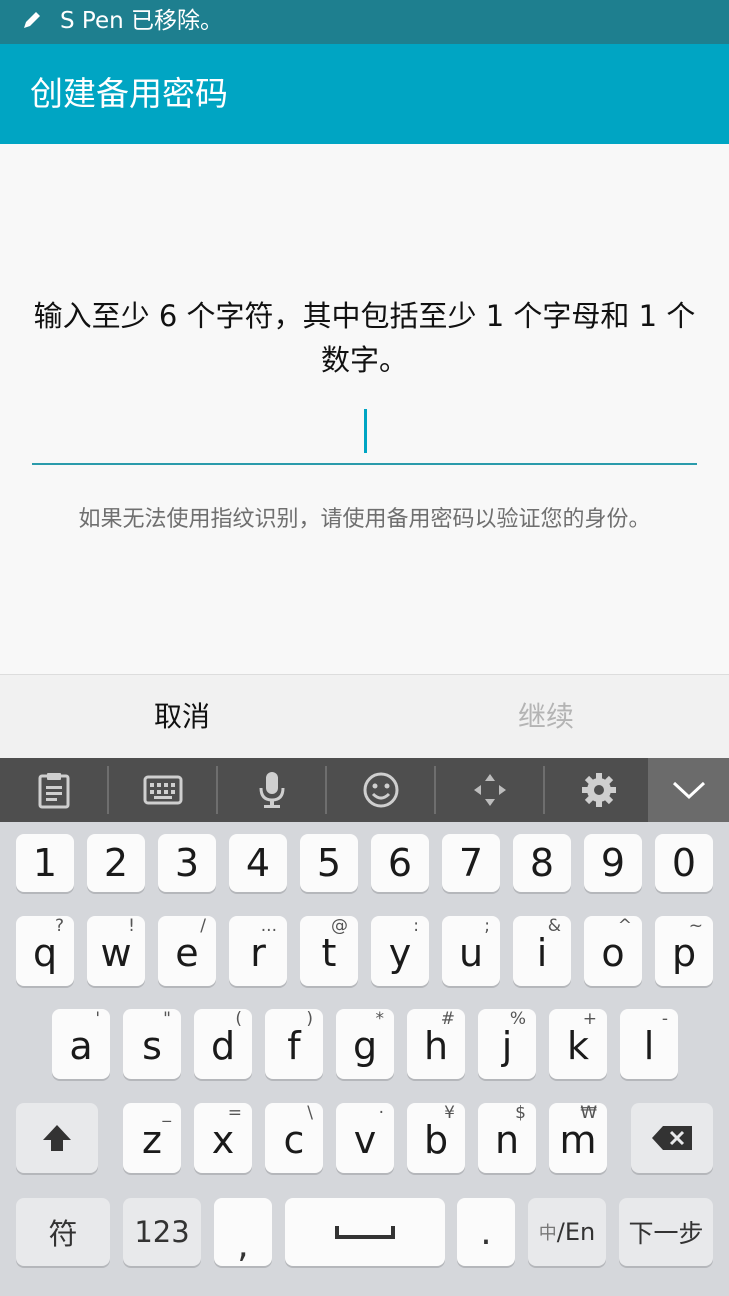  What do you see at coordinates (364, 22) in the screenshot?
I see `status-bar: S Pen 已移除。` at bounding box center [364, 22].